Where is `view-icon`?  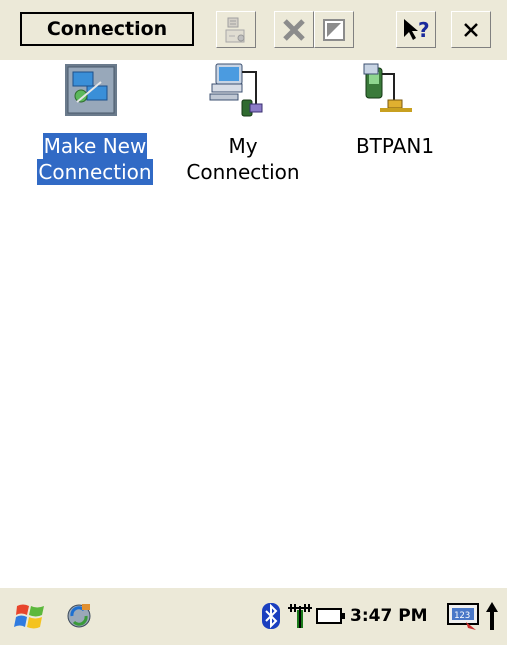 view-icon is located at coordinates (334, 30).